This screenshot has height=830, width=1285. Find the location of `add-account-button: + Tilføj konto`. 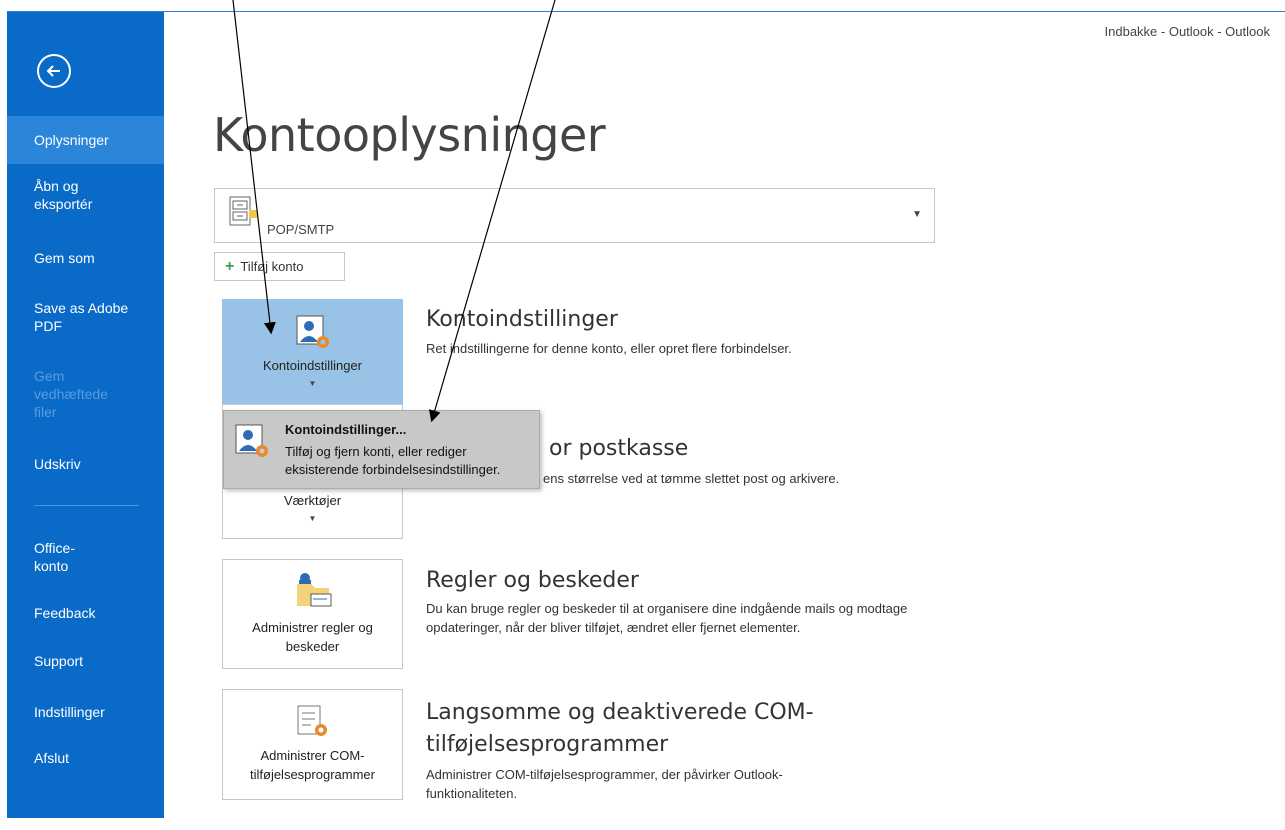

add-account-button: + Tilføj konto is located at coordinates (279, 266).